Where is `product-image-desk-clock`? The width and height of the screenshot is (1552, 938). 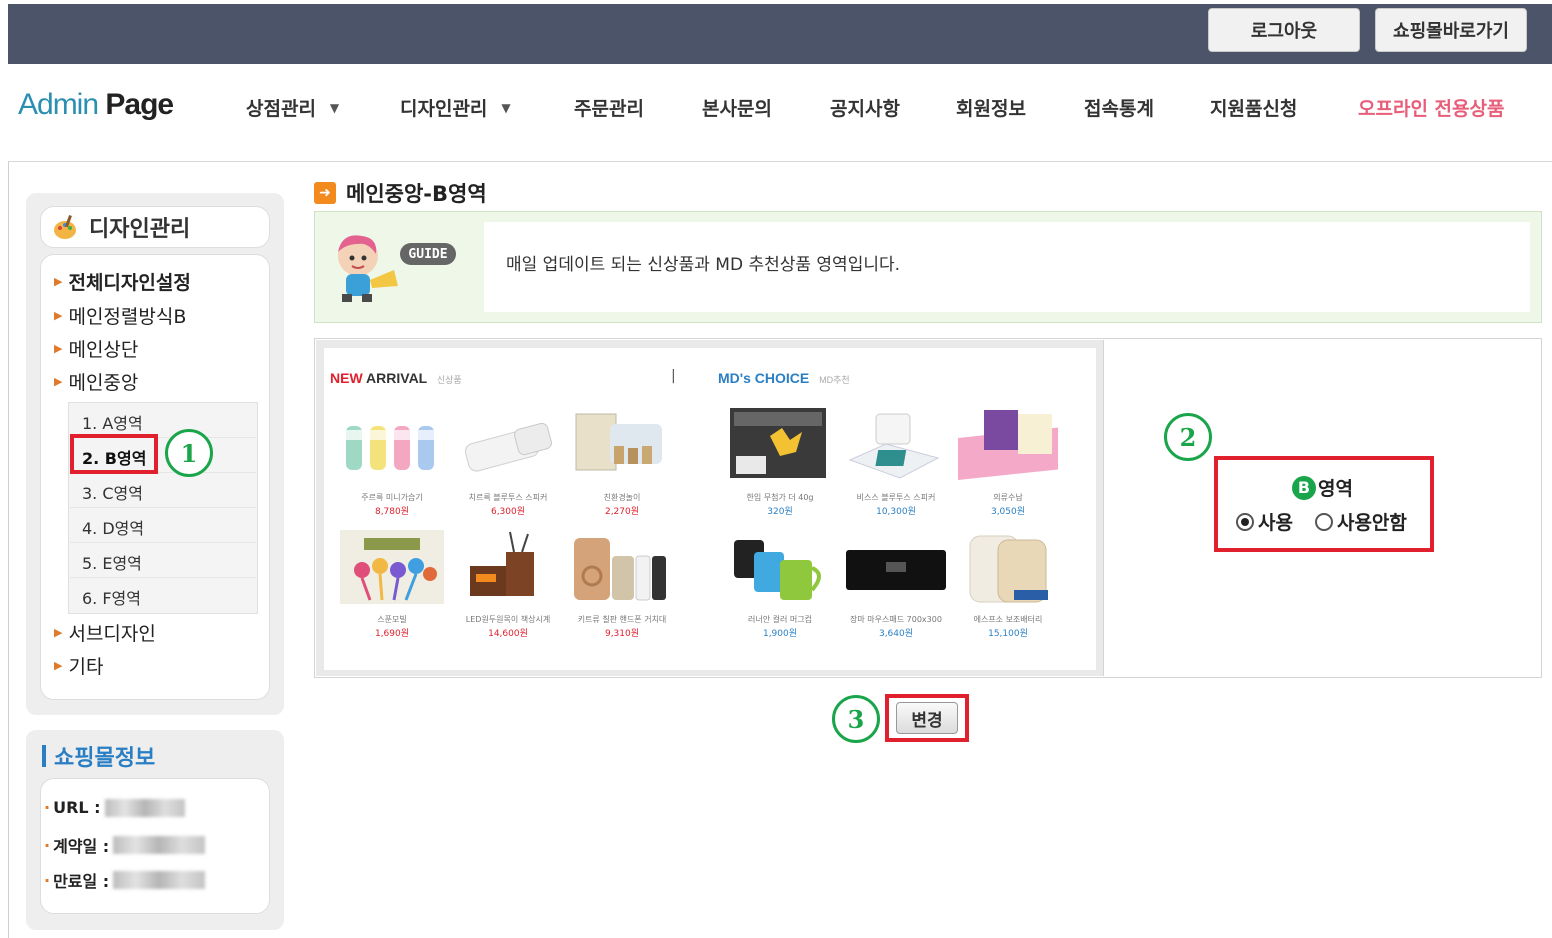 product-image-desk-clock is located at coordinates (508, 571).